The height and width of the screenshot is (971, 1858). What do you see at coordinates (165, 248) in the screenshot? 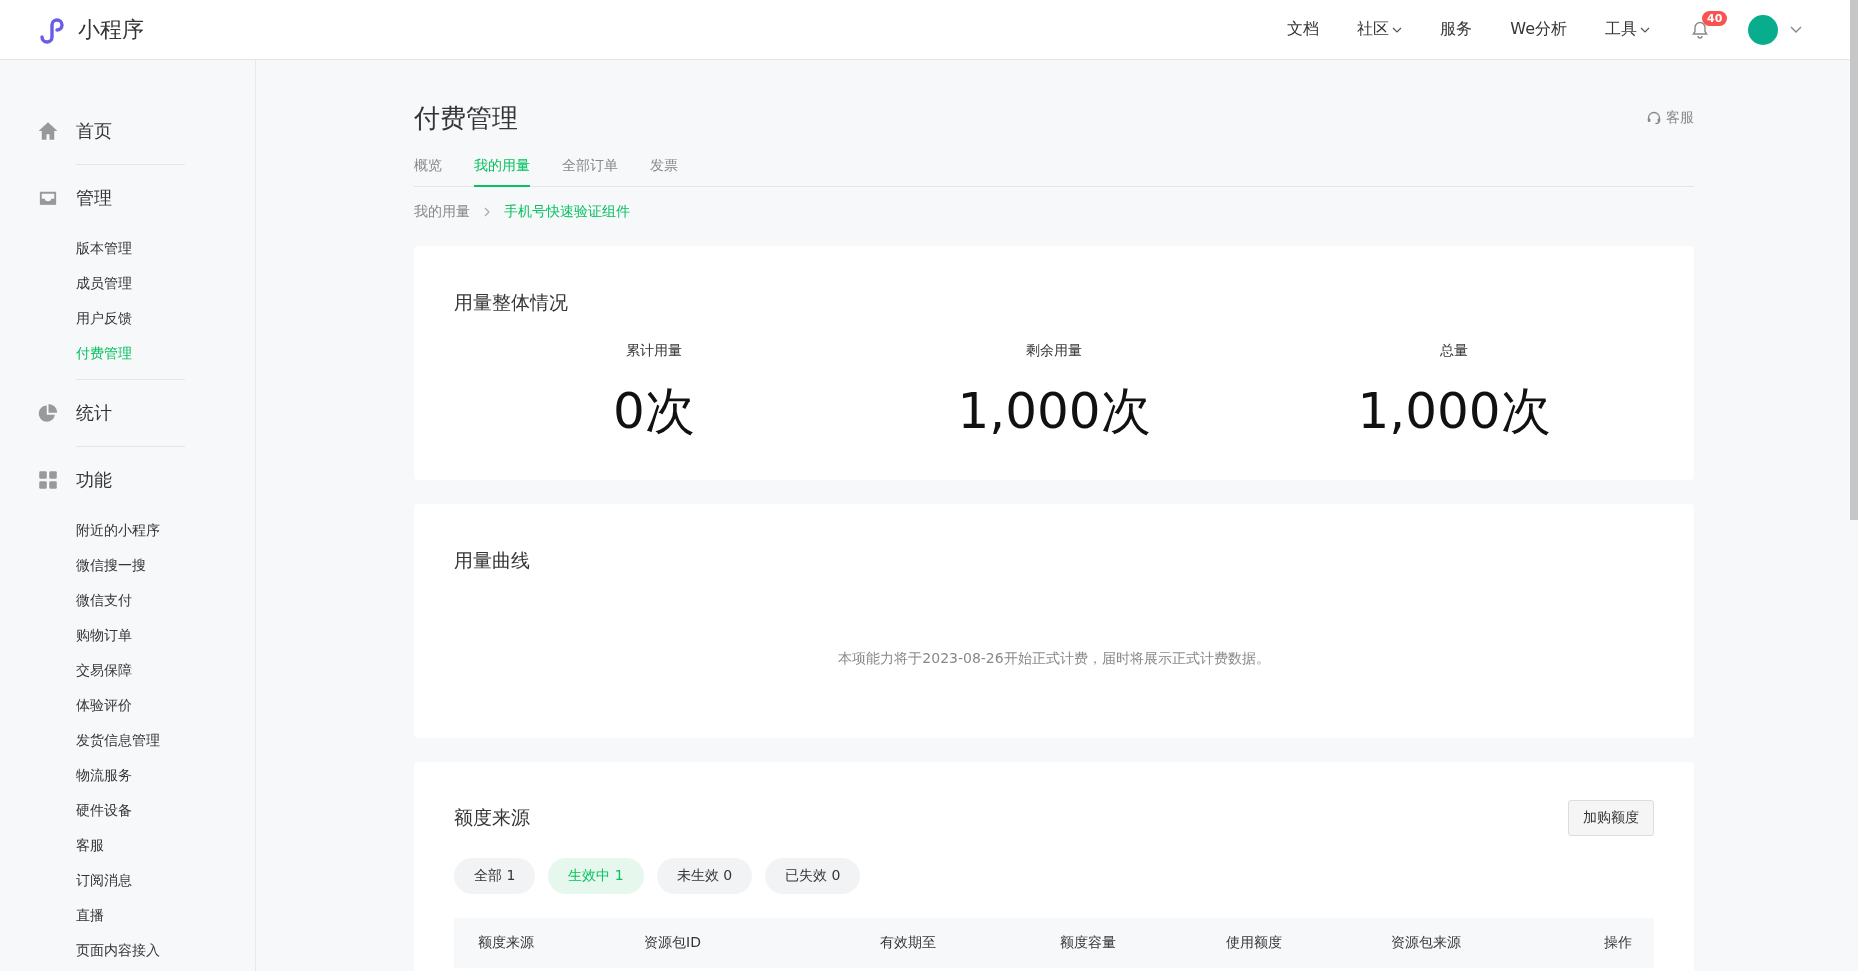
I see `sidebar-item: 版本管理` at bounding box center [165, 248].